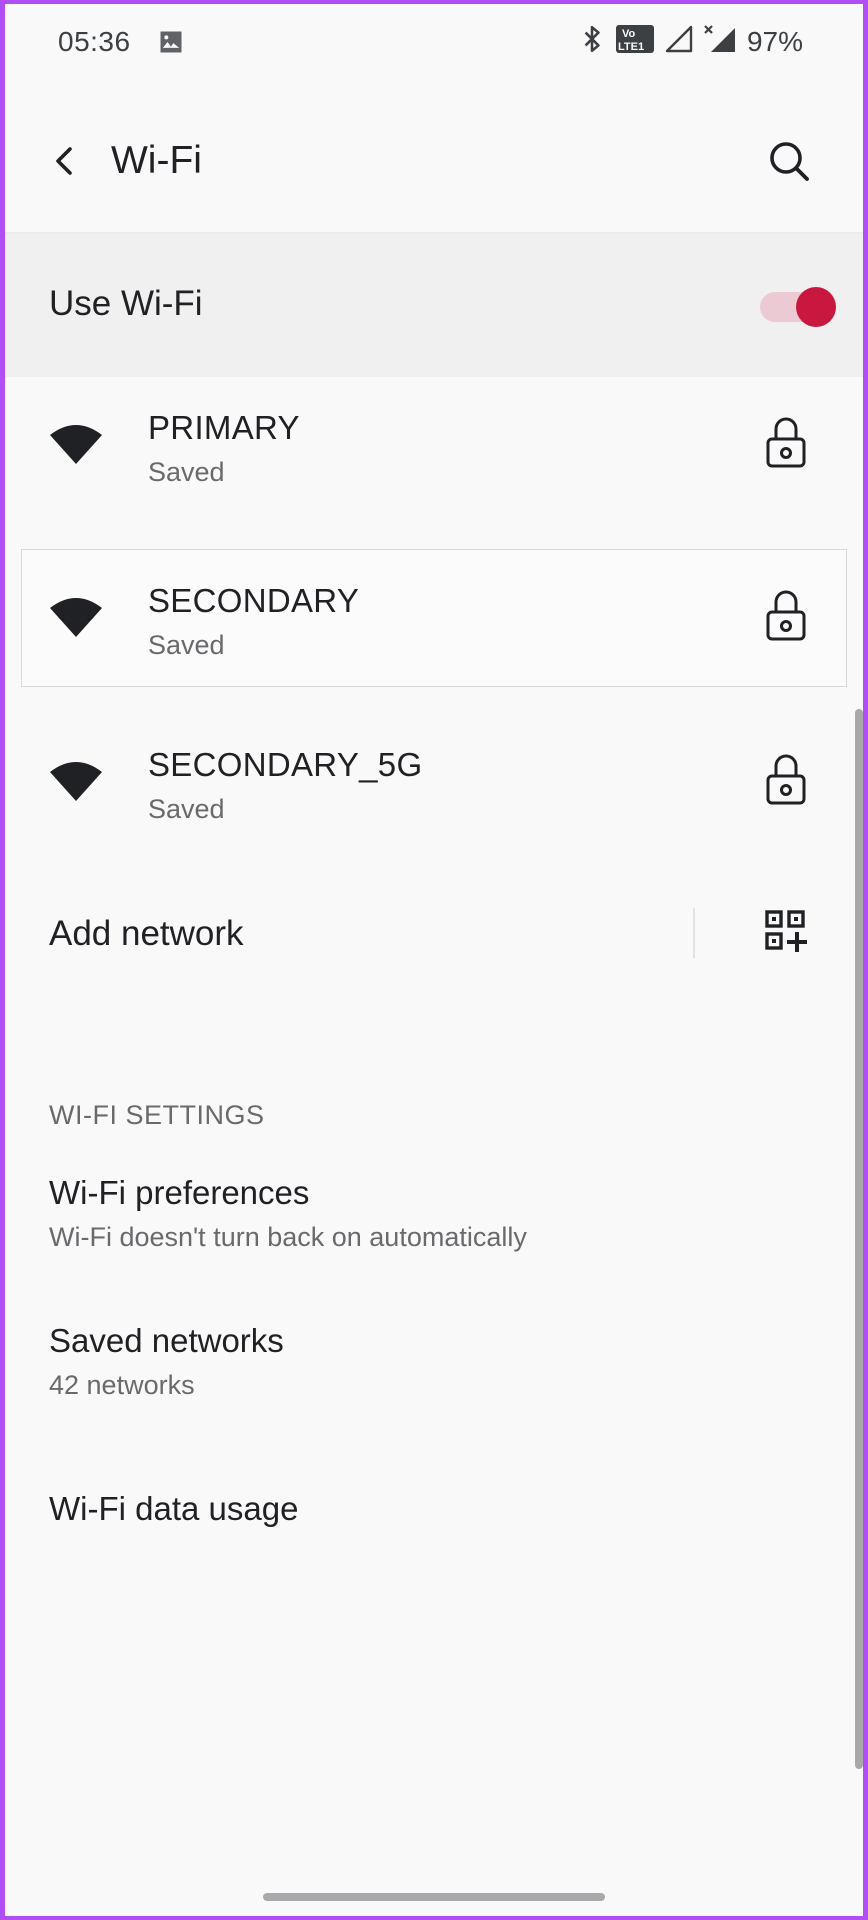  Describe the element at coordinates (629, 34) in the screenshot. I see `volte-label-top: Vo` at that location.